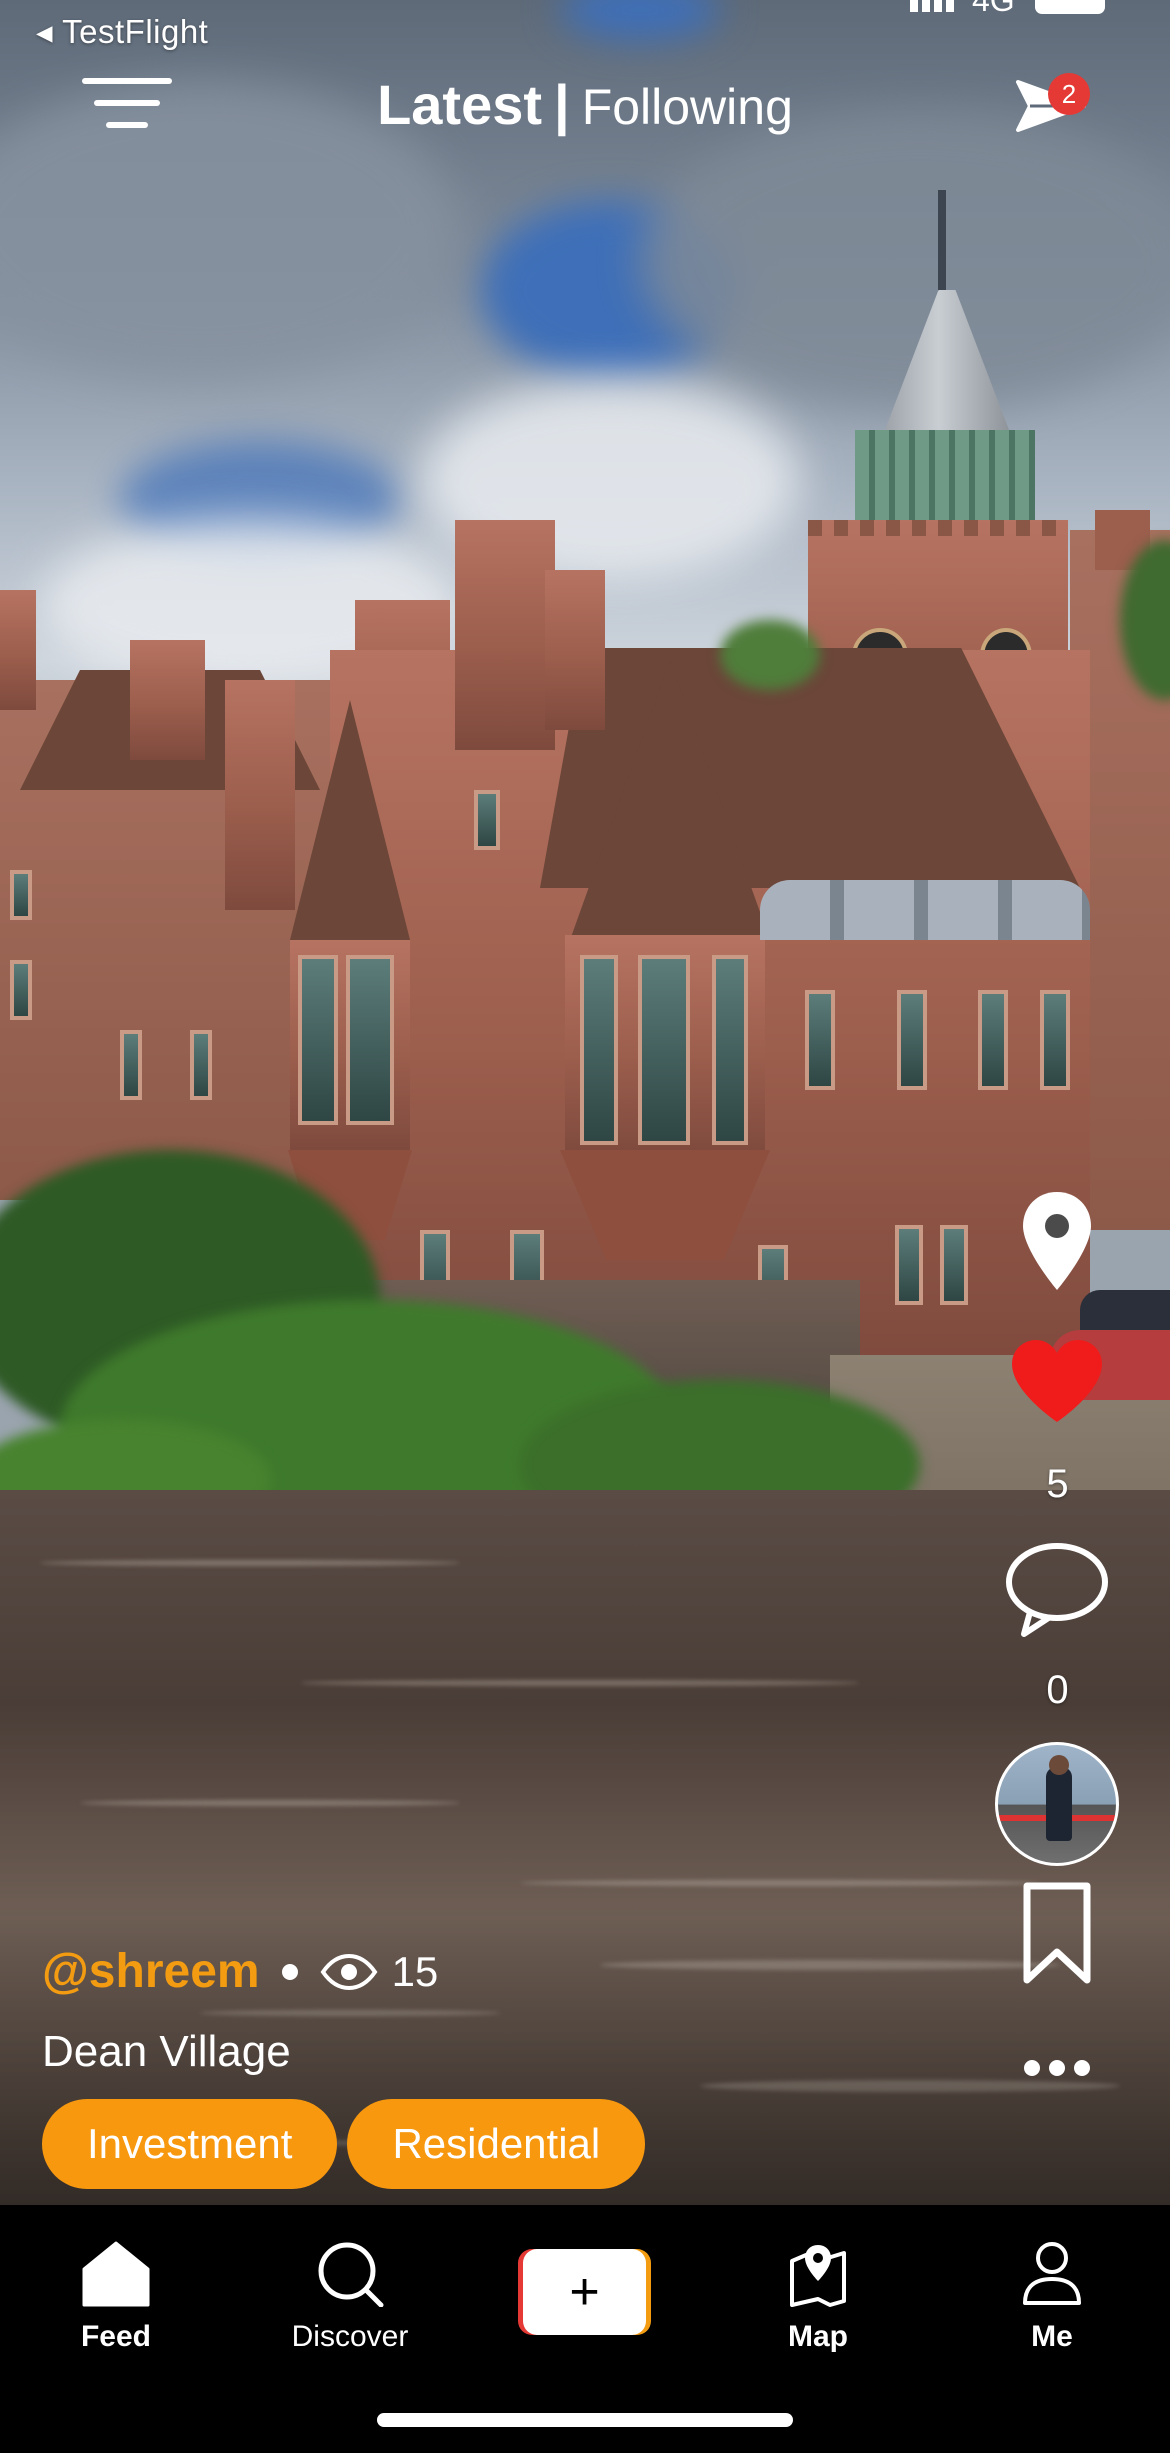  Describe the element at coordinates (1052, 2273) in the screenshot. I see `profile-icon` at that location.